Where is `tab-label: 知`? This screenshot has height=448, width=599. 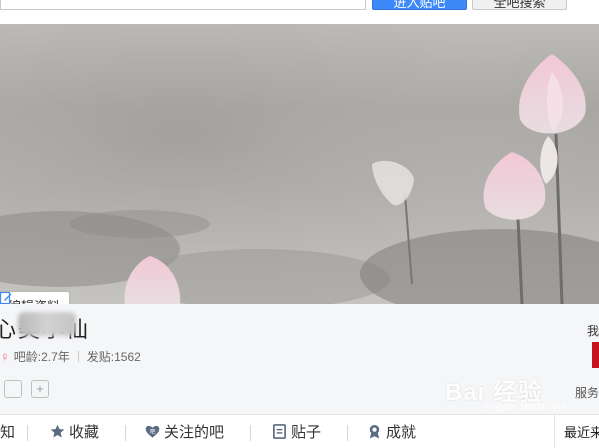 tab-label: 知 is located at coordinates (8, 432).